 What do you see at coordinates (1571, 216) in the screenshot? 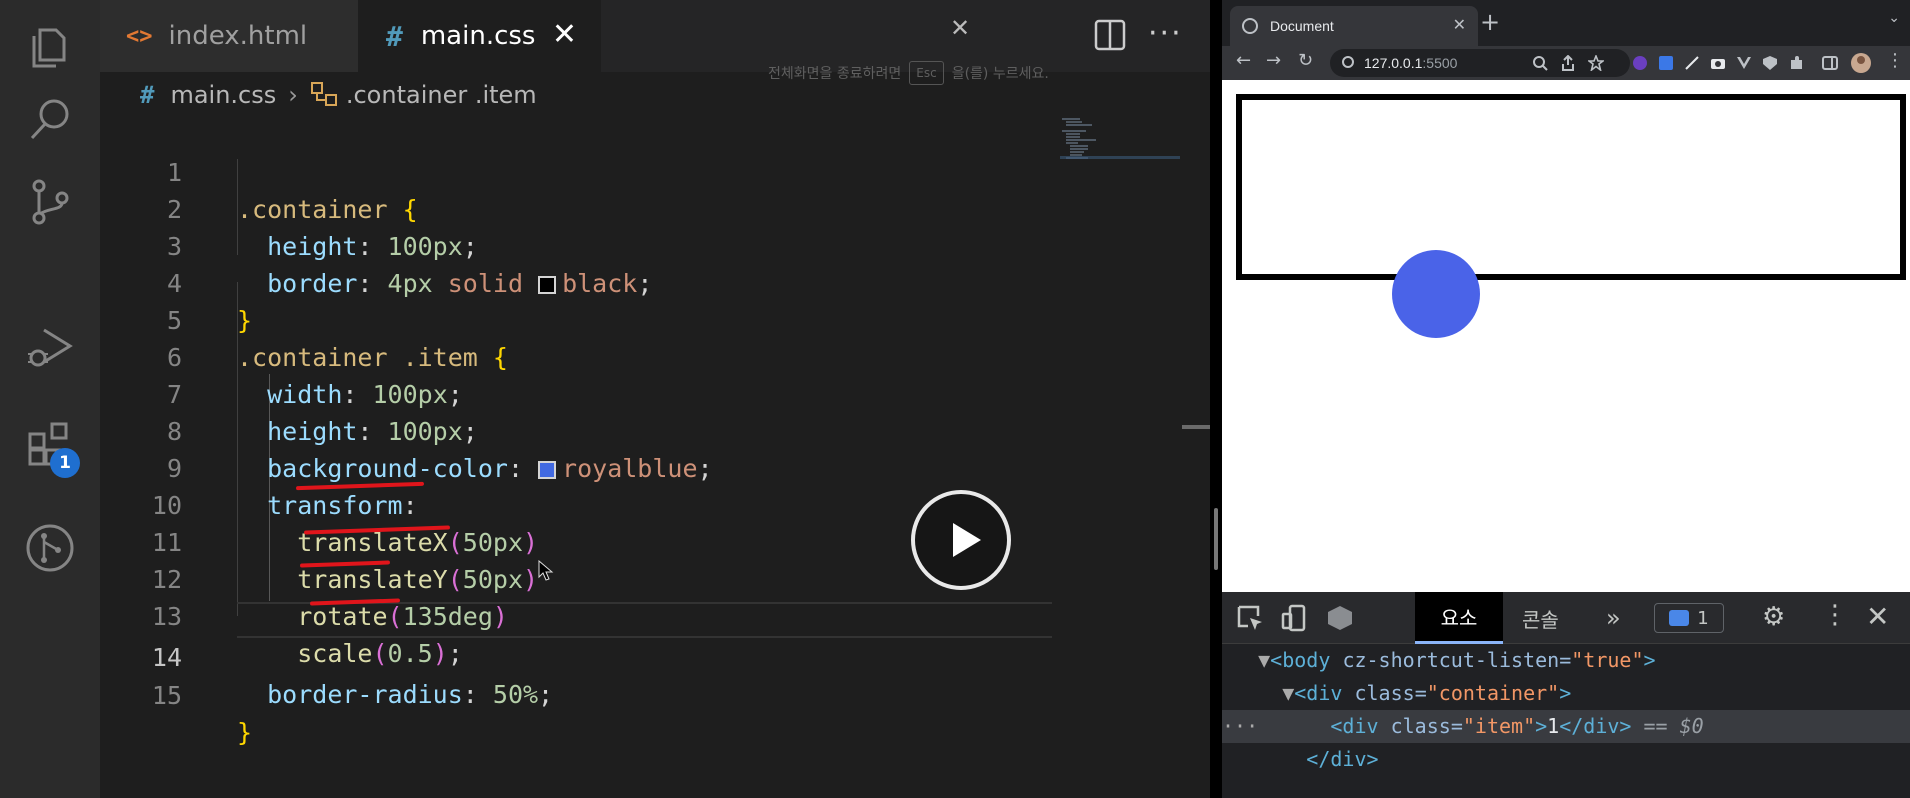
I see `demo-container-box` at bounding box center [1571, 216].